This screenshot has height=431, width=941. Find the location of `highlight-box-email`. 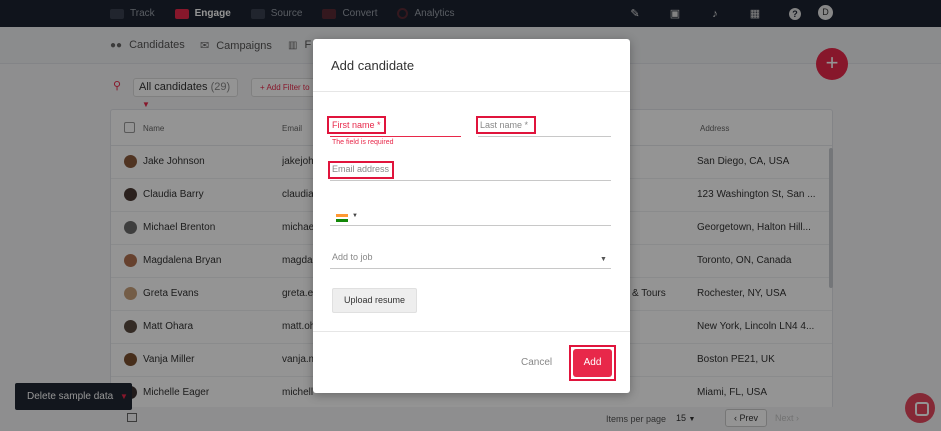

highlight-box-email is located at coordinates (361, 170).